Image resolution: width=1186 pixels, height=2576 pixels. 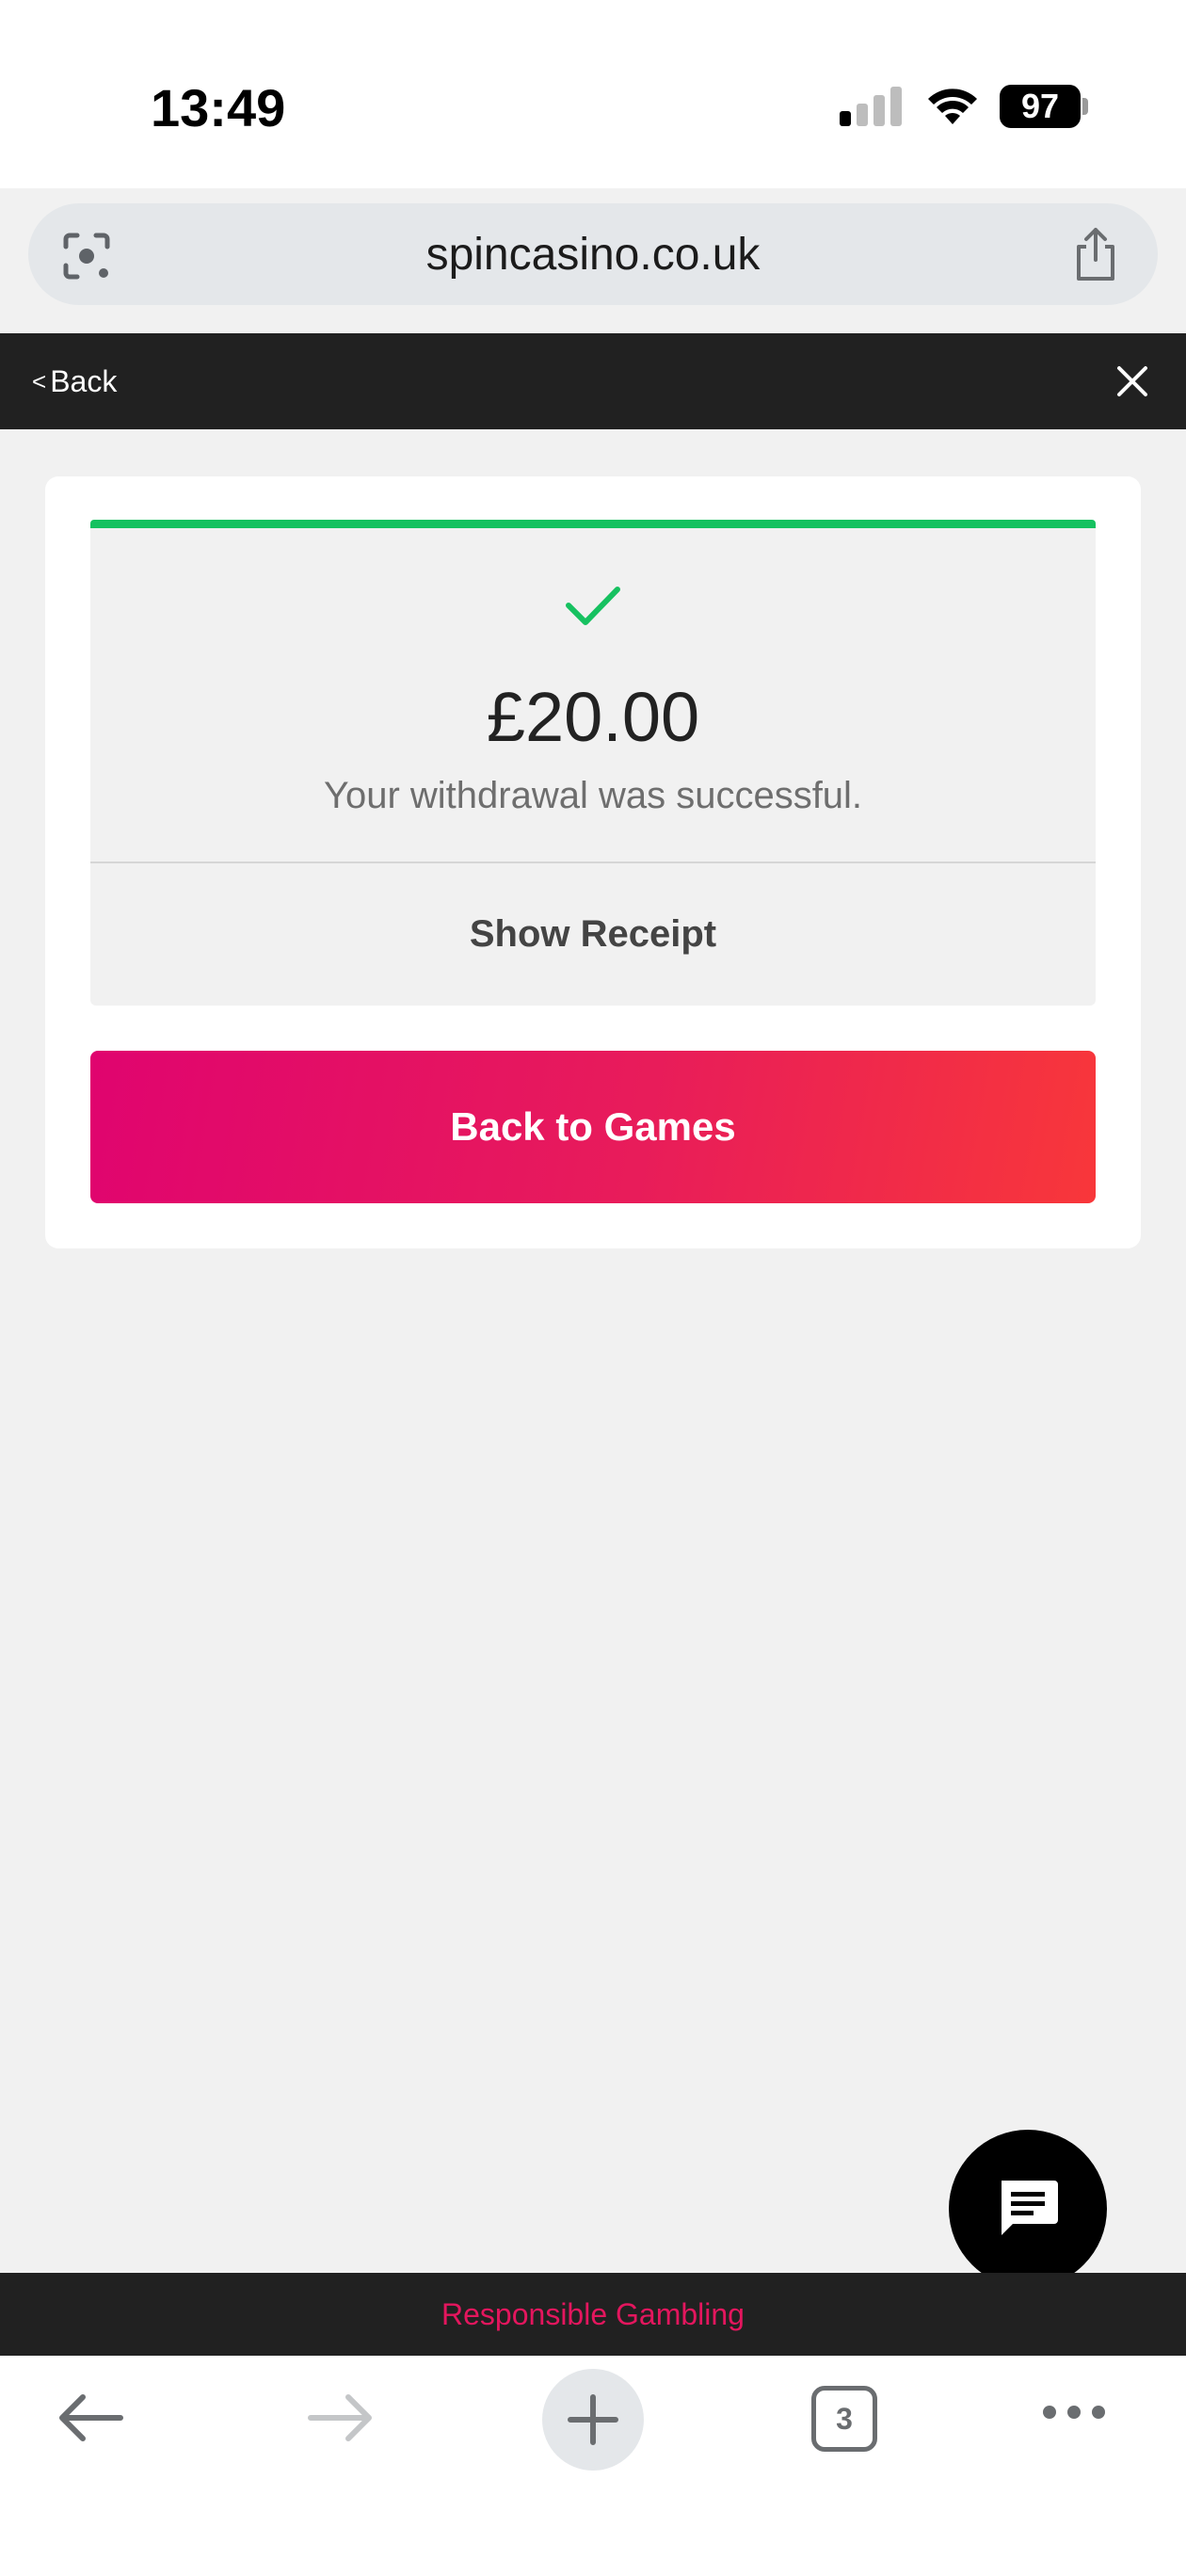 I want to click on forward-arrow-icon, so click(x=340, y=2418).